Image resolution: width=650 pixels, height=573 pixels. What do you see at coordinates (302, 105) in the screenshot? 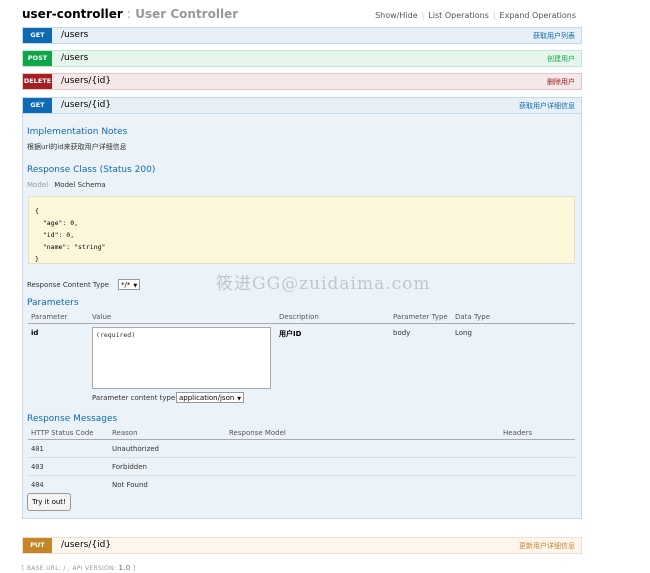
I see `operation-get-user-by-id: GET /users/{id} 获取用户详细信息` at bounding box center [302, 105].